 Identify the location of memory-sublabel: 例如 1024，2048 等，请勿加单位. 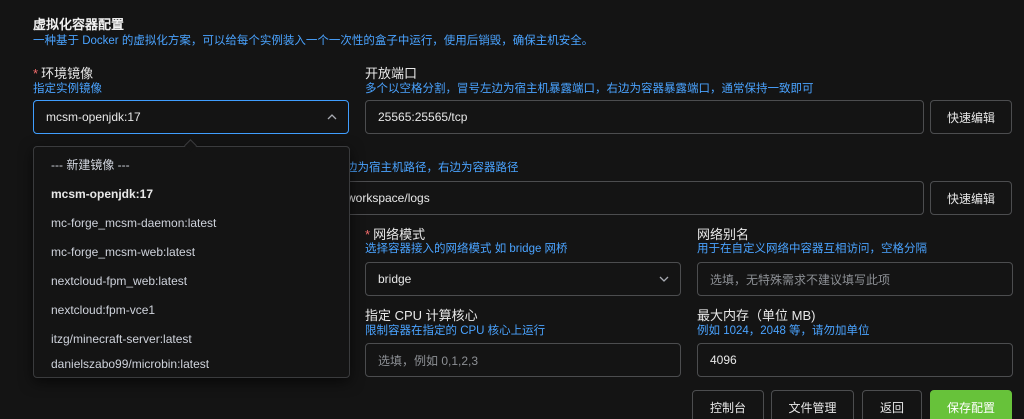
(783, 331).